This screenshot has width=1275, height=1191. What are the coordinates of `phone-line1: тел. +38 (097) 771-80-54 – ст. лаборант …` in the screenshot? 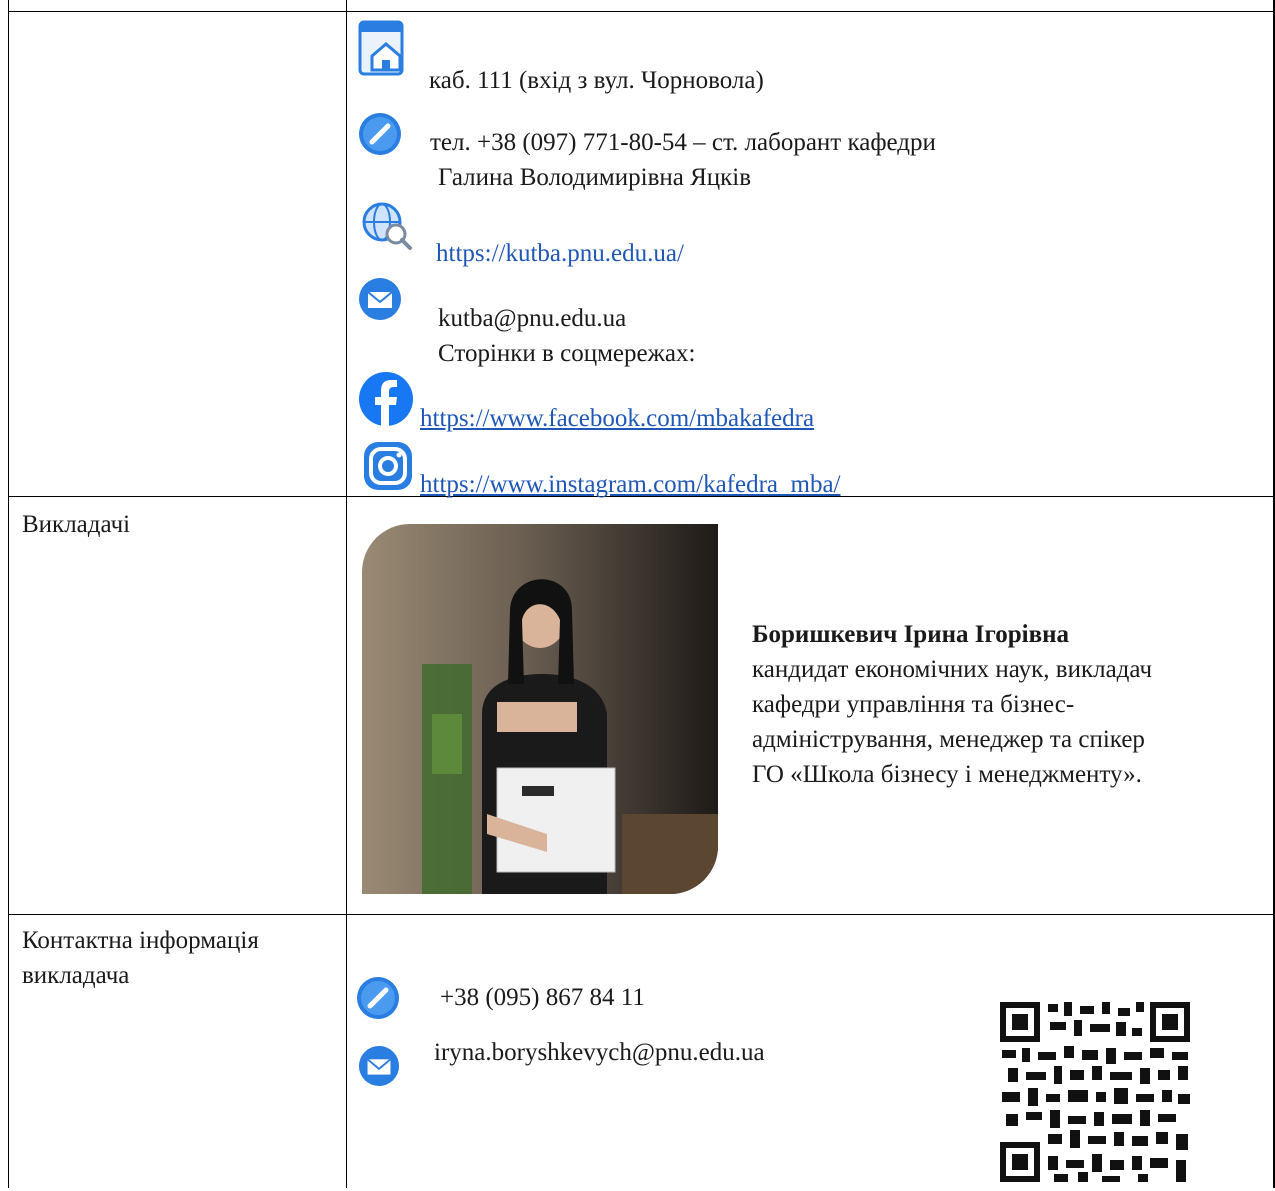 It's located at (683, 142).